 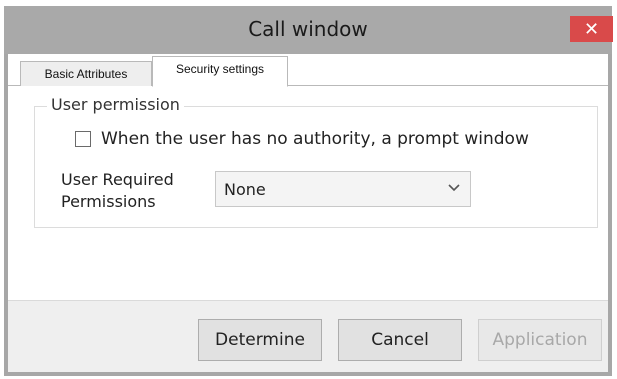 I want to click on close-icon: ✕, so click(x=591, y=29).